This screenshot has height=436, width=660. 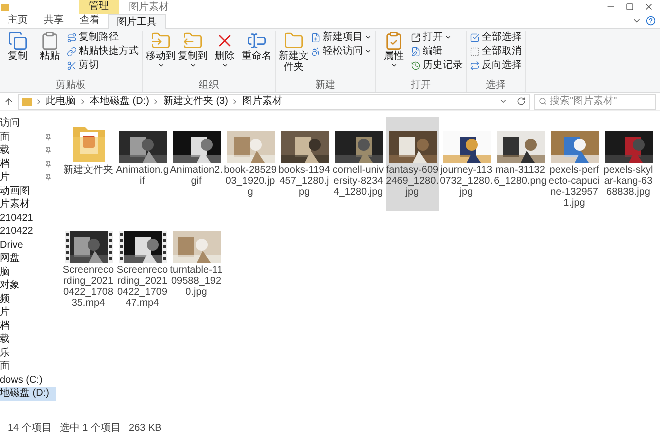 What do you see at coordinates (28, 285) in the screenshot?
I see `nav-item: 对象` at bounding box center [28, 285].